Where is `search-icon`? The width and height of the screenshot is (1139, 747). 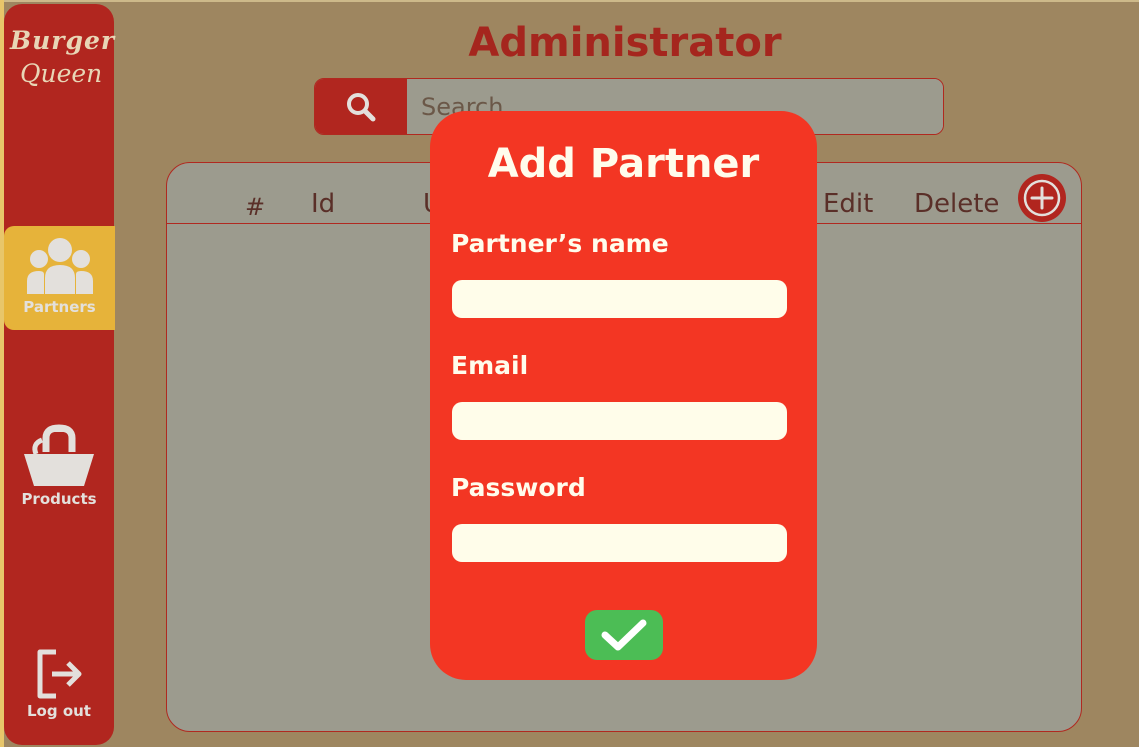
search-icon is located at coordinates (361, 107).